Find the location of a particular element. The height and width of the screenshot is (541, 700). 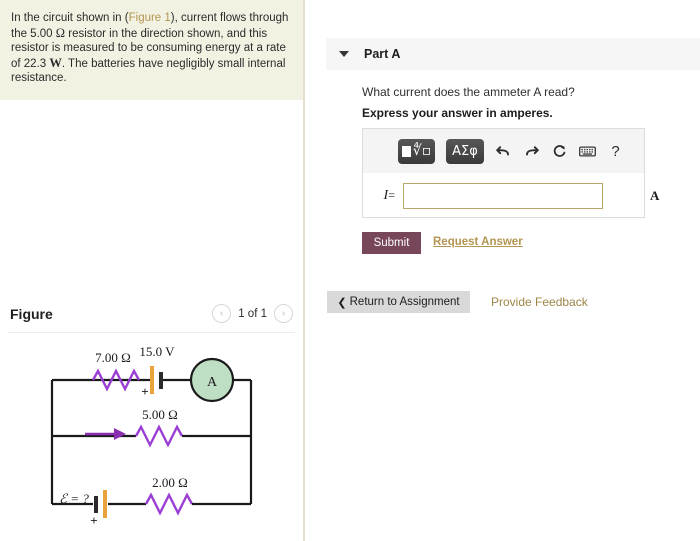

figure-pager: ‹ 1 of 1 › is located at coordinates (252, 313).